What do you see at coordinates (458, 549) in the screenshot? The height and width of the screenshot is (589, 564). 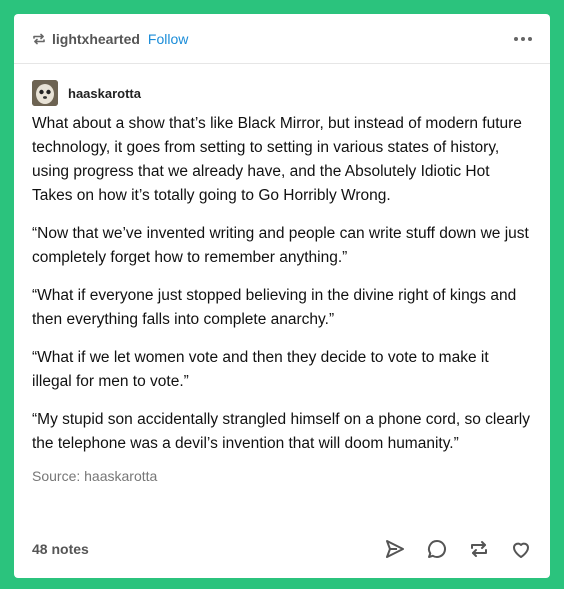 I see `post-actions` at bounding box center [458, 549].